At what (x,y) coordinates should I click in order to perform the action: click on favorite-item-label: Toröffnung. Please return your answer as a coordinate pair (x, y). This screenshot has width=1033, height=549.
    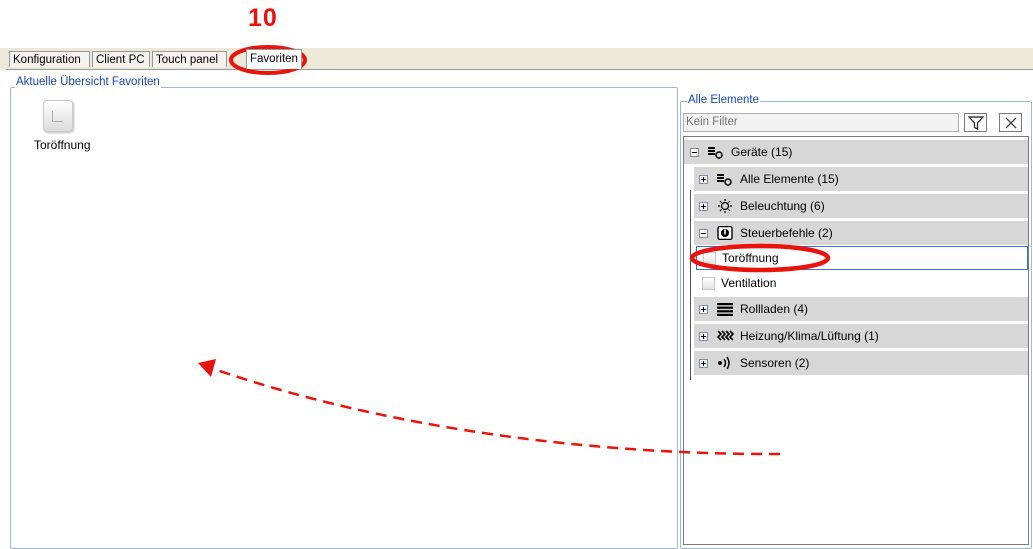
    Looking at the image, I should click on (62, 145).